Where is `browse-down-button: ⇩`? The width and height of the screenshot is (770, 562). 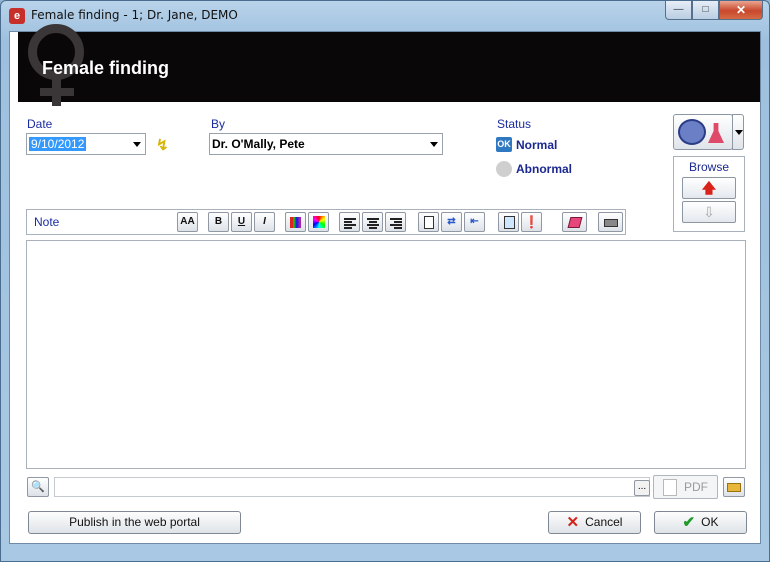
browse-down-button: ⇩ is located at coordinates (709, 212).